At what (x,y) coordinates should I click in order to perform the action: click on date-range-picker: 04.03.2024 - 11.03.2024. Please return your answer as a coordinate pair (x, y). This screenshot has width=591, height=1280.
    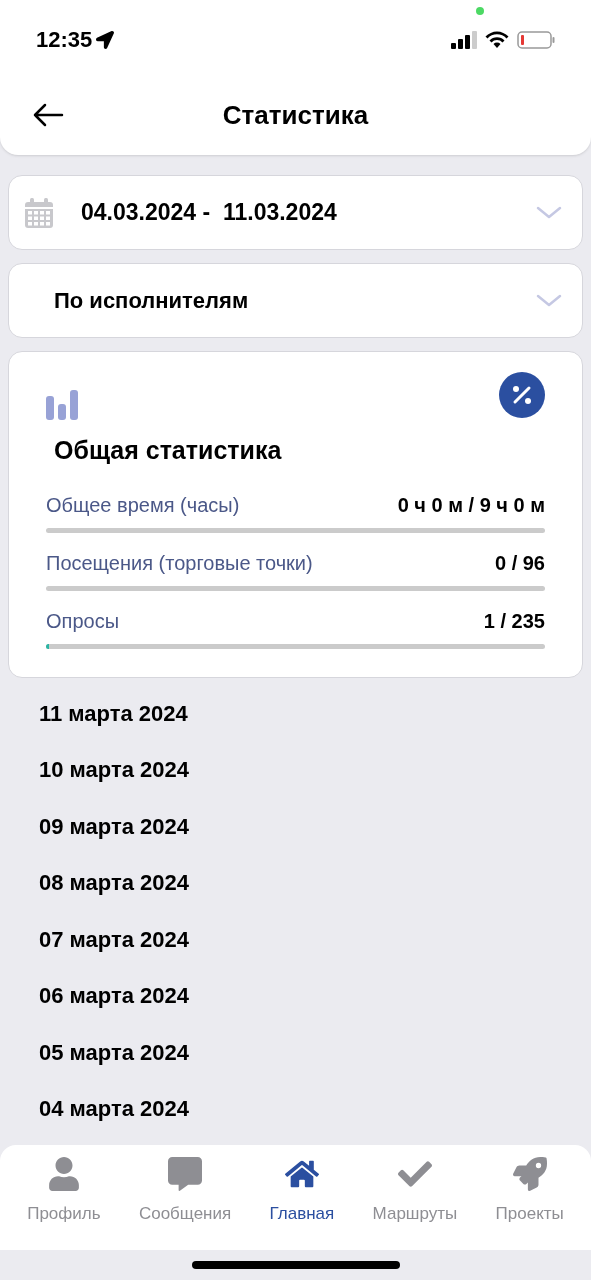
    Looking at the image, I should click on (295, 212).